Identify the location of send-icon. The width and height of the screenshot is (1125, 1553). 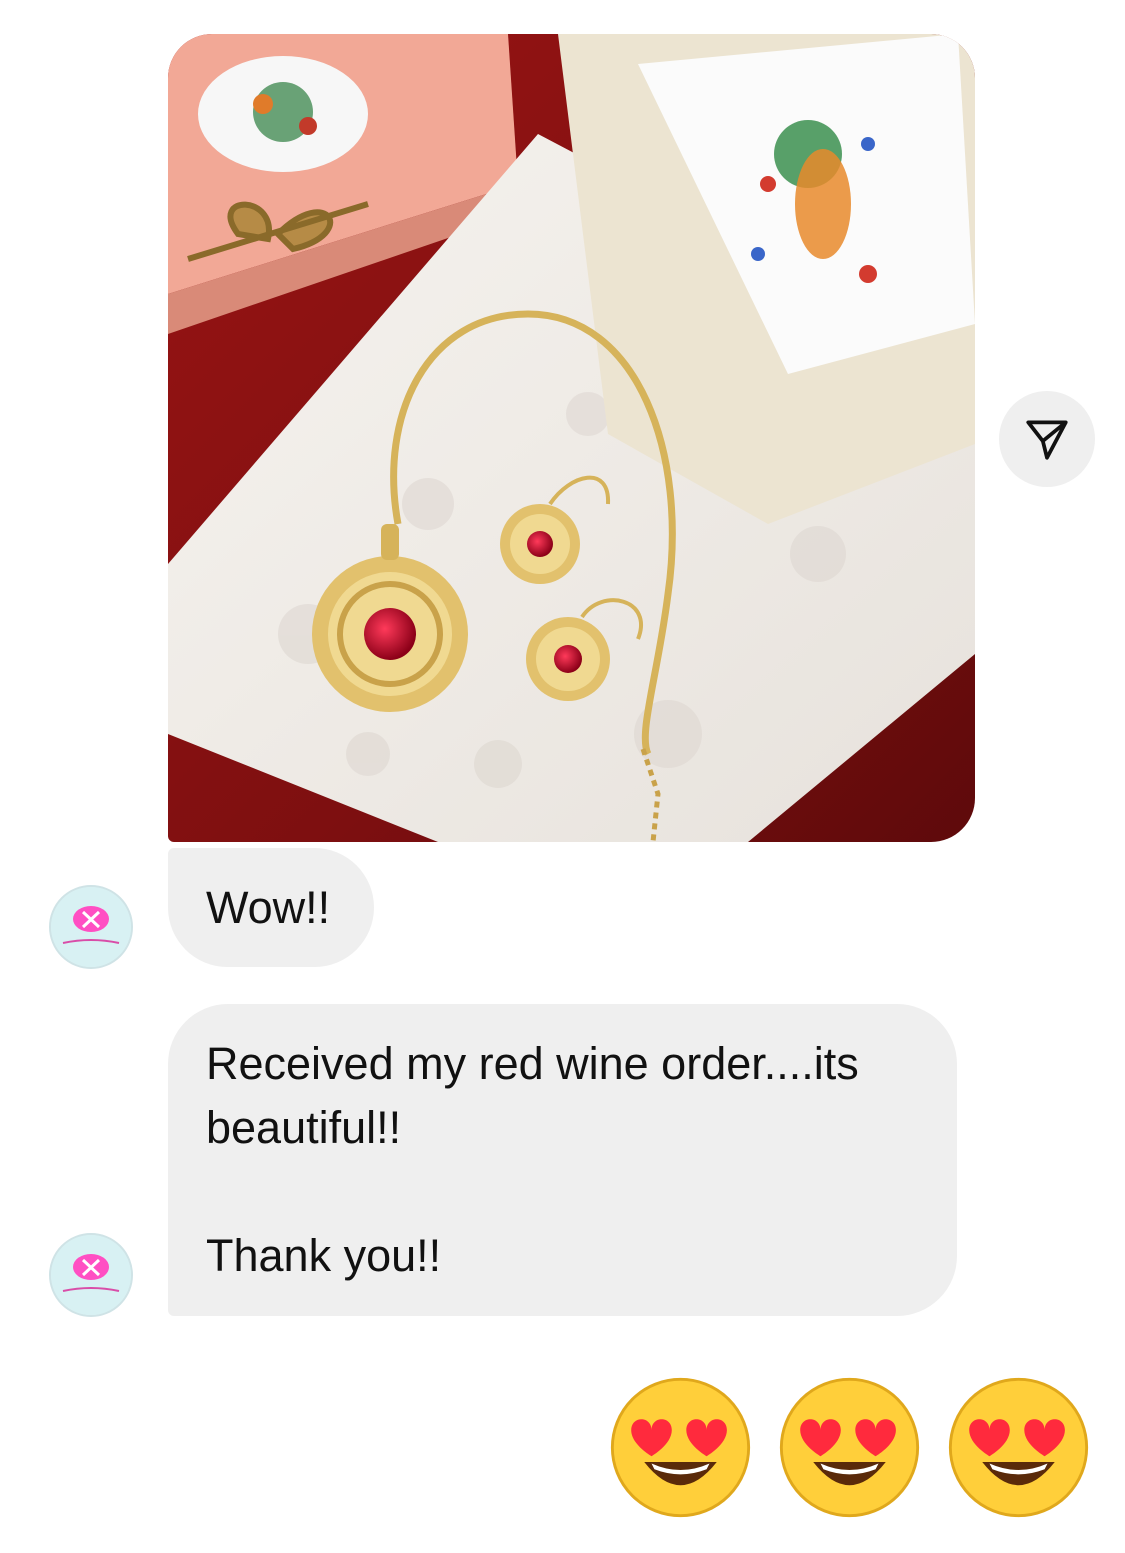
(1047, 440).